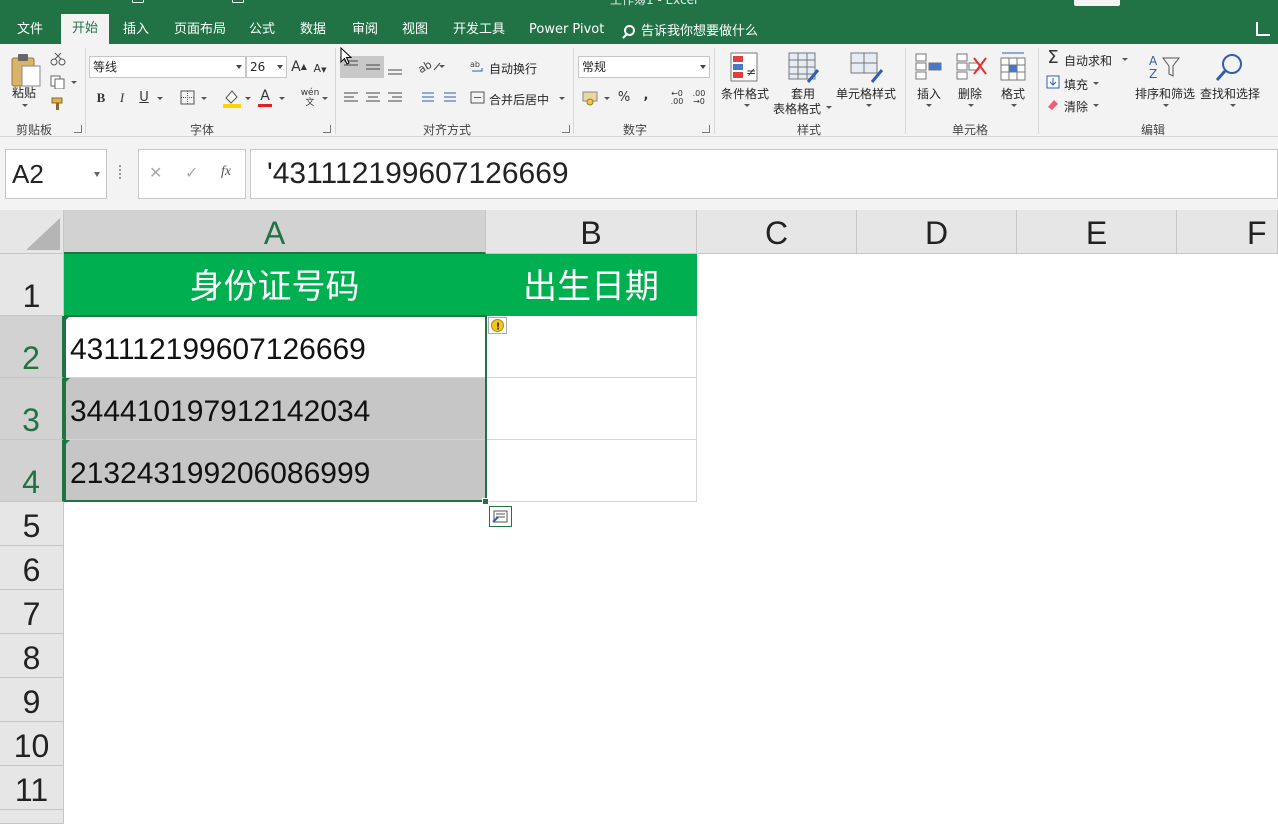 The width and height of the screenshot is (1278, 824). Describe the element at coordinates (970, 93) in the screenshot. I see `delete-label: 删除` at that location.